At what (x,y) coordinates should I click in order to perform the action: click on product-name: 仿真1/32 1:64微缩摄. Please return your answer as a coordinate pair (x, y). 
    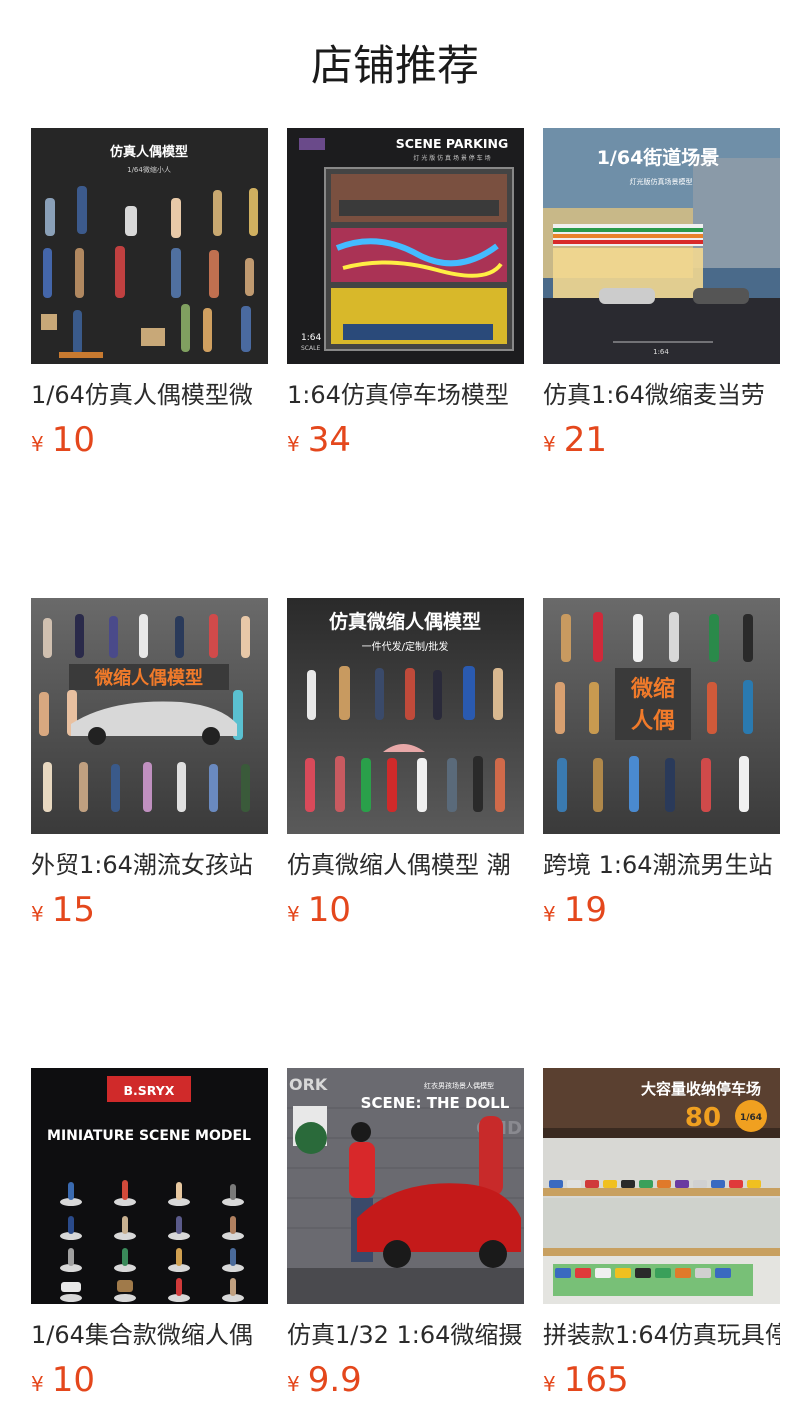
    Looking at the image, I should click on (405, 1335).